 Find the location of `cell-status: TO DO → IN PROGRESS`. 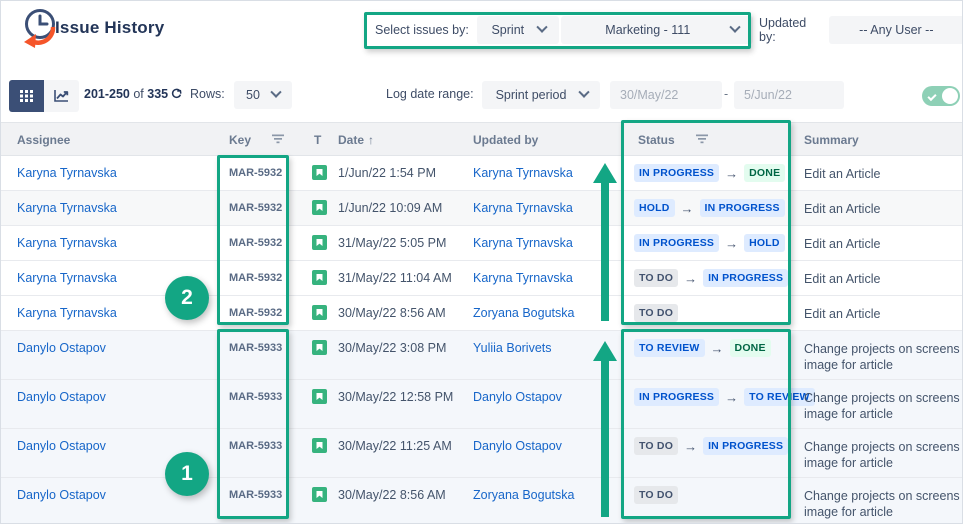

cell-status: TO DO → IN PROGRESS is located at coordinates (711, 278).